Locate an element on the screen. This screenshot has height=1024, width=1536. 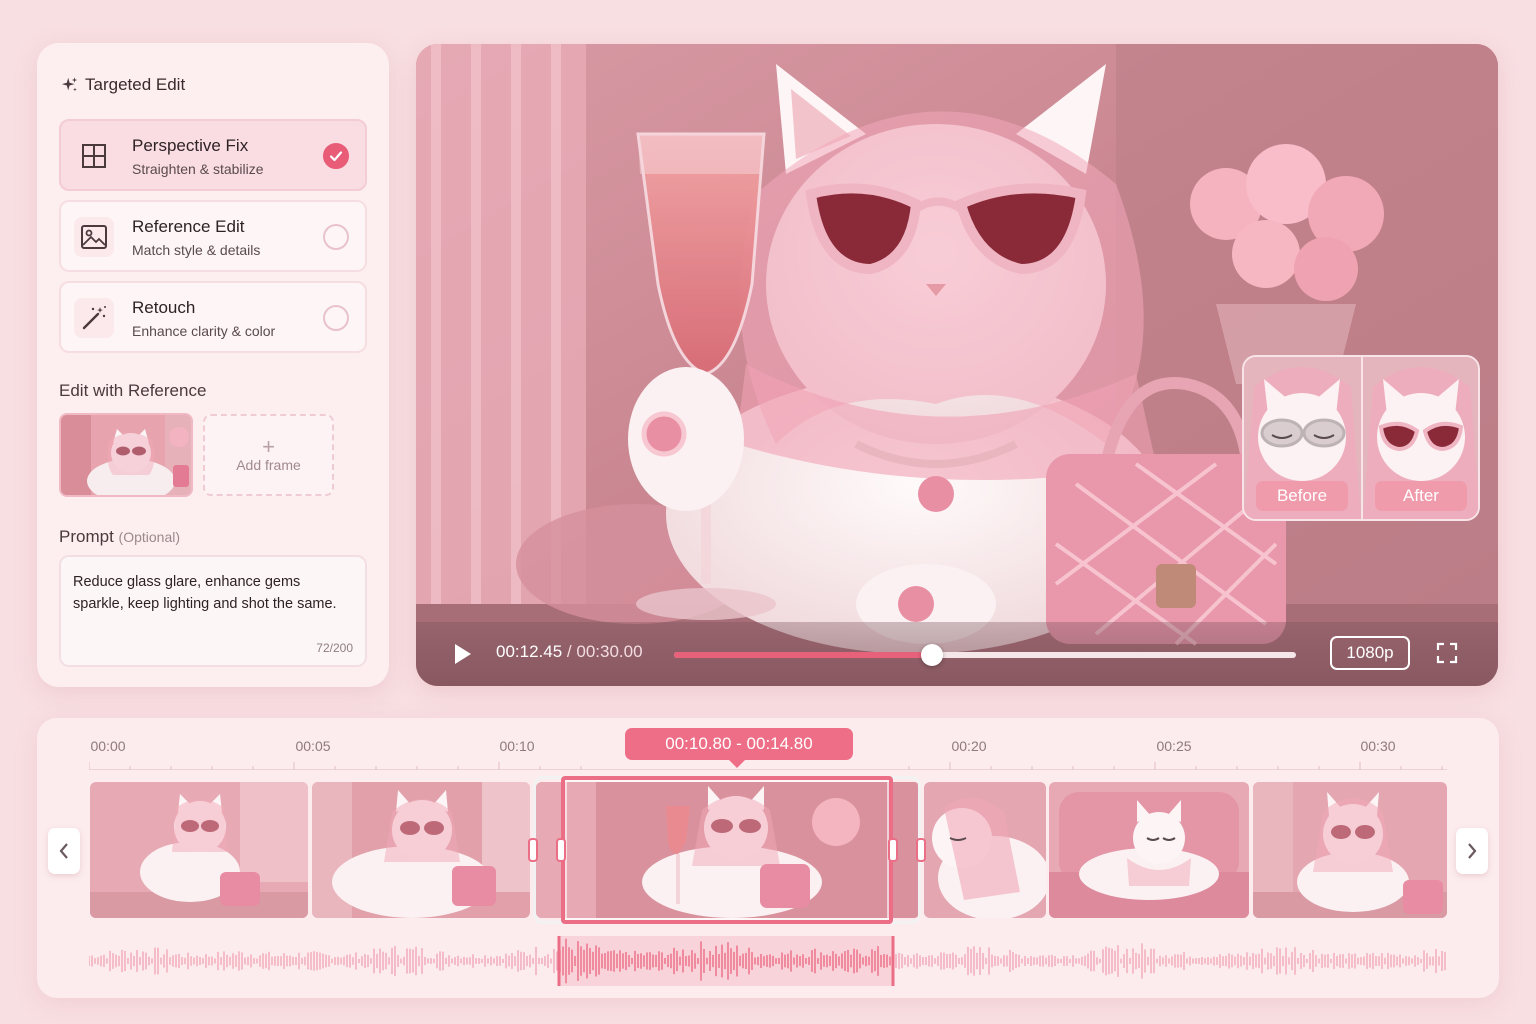
current-time: 00:12.45 is located at coordinates (529, 651).